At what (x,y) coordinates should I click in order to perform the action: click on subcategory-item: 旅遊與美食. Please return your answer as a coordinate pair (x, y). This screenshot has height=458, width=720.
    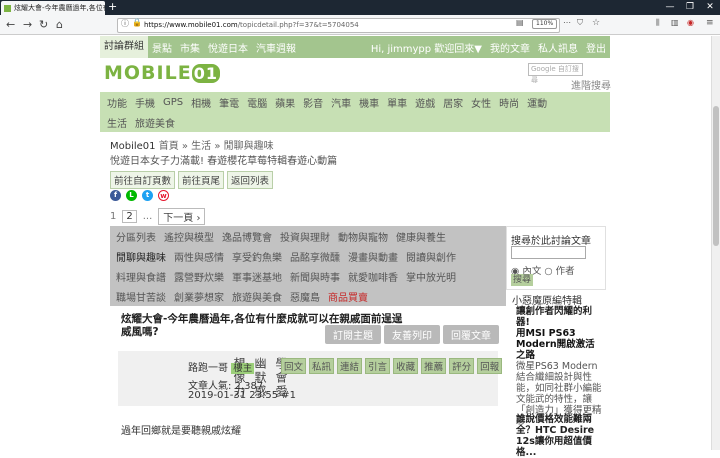
    Looking at the image, I should click on (261, 296).